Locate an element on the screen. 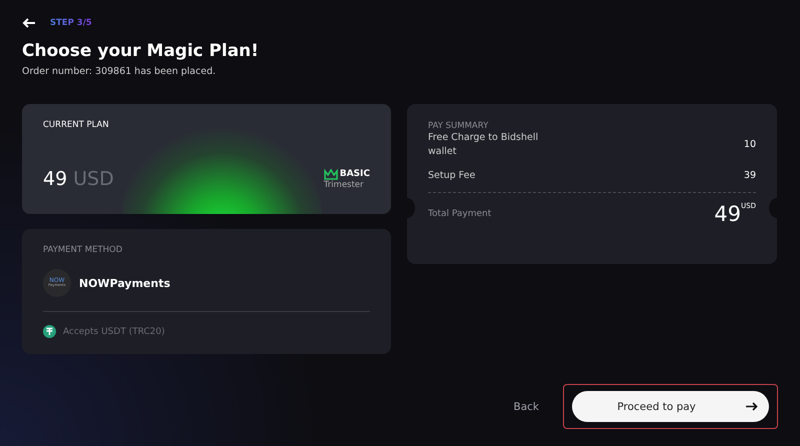 The height and width of the screenshot is (446, 800). page-title: Choose your Magic Plan! is located at coordinates (141, 51).